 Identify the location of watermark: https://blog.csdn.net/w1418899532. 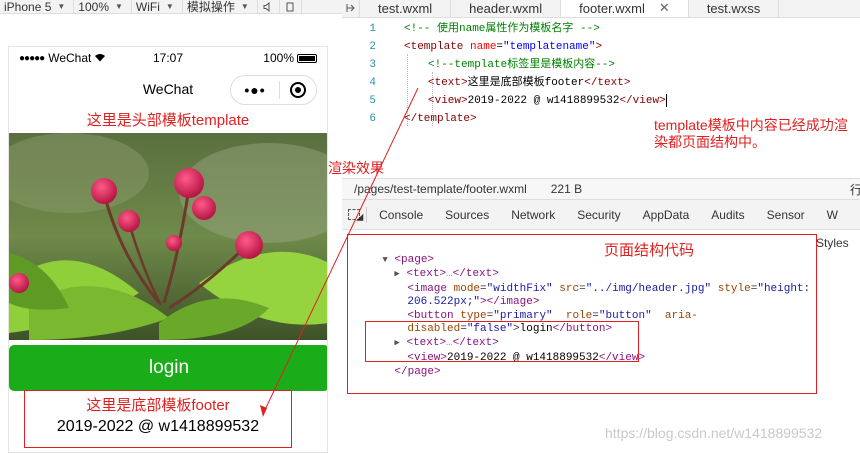
(714, 433).